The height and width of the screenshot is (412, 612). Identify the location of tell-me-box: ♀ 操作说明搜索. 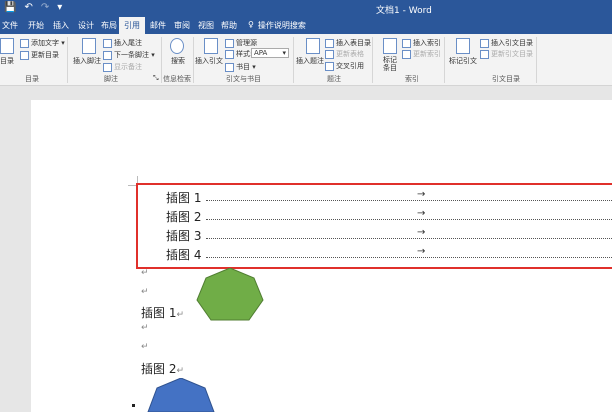
(277, 25).